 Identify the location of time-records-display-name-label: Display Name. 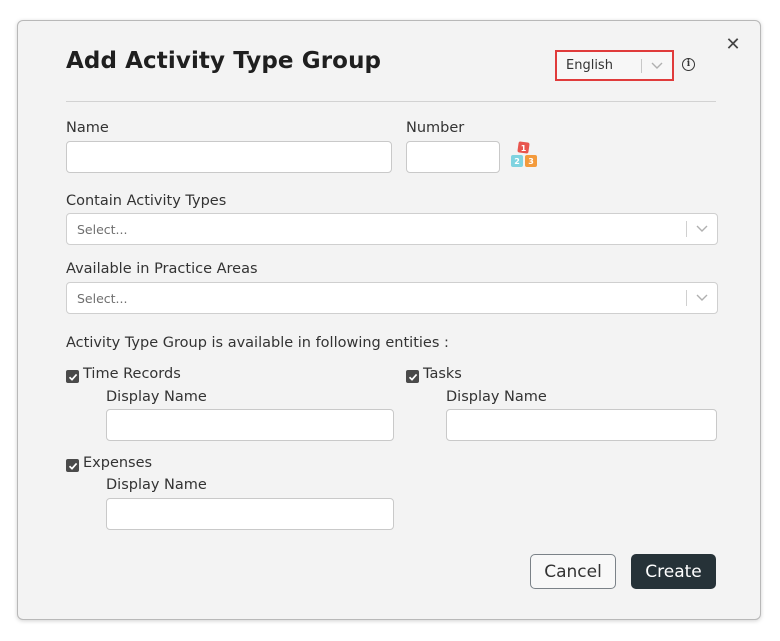
(156, 397).